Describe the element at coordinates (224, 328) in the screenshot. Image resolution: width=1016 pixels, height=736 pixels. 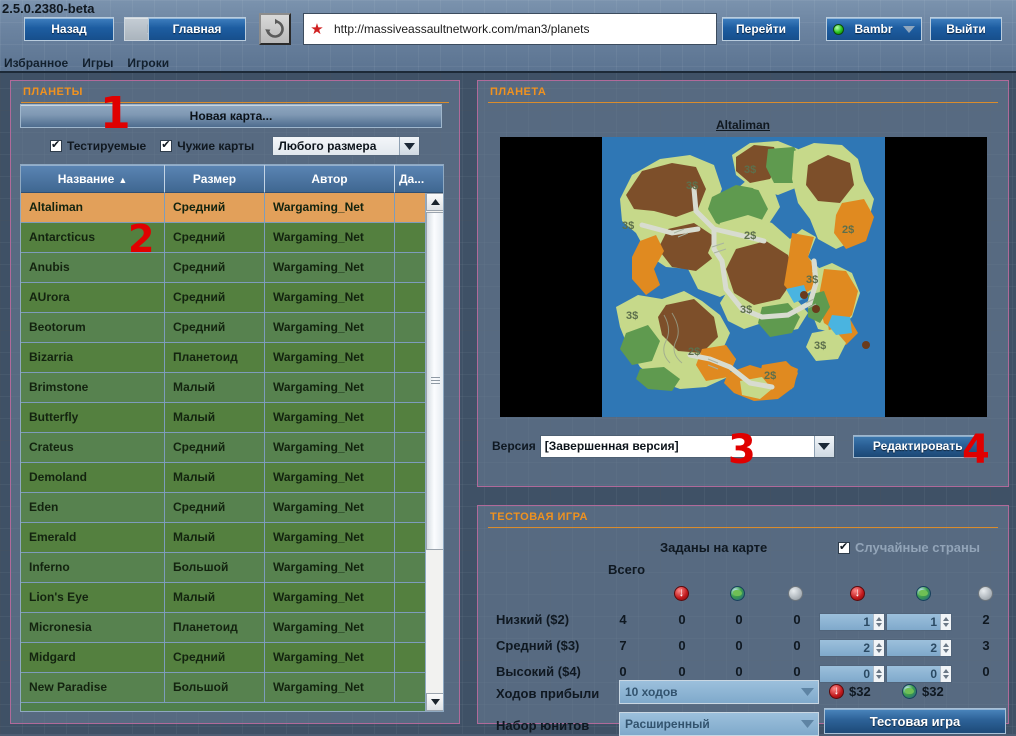
I see `table-row: Beotorum Средний Wargaming_Net` at that location.